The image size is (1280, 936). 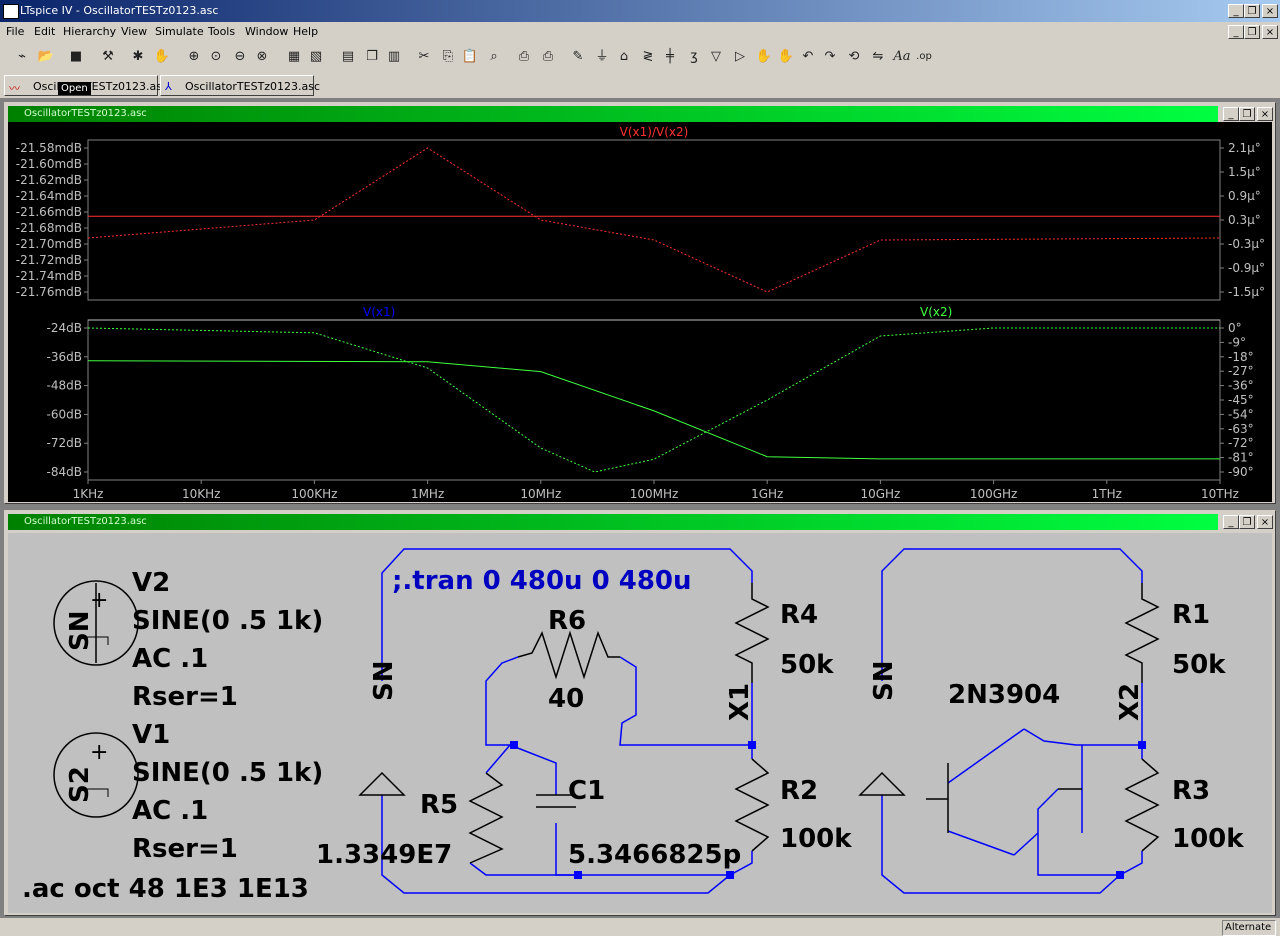 I want to click on app-title: LTspice IV - OscillatorTESTz0123.asc, so click(x=119, y=10).